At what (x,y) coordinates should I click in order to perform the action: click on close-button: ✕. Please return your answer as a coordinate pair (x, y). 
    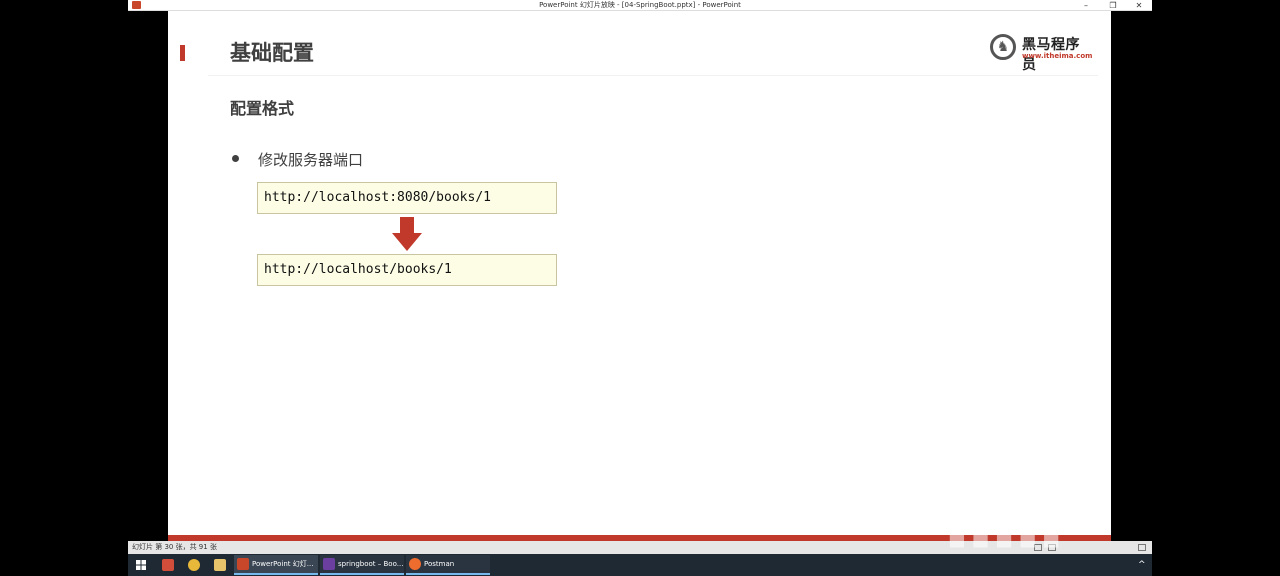
    Looking at the image, I should click on (1139, 5).